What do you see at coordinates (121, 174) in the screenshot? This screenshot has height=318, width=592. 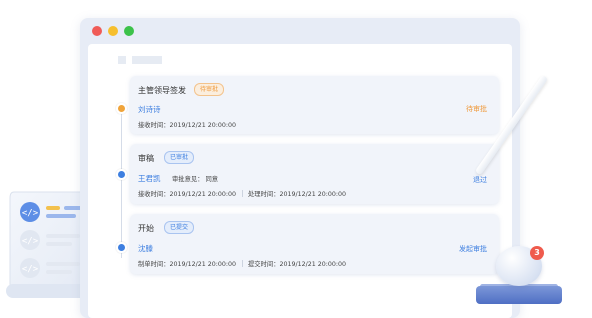 I see `timeline-node-approved` at bounding box center [121, 174].